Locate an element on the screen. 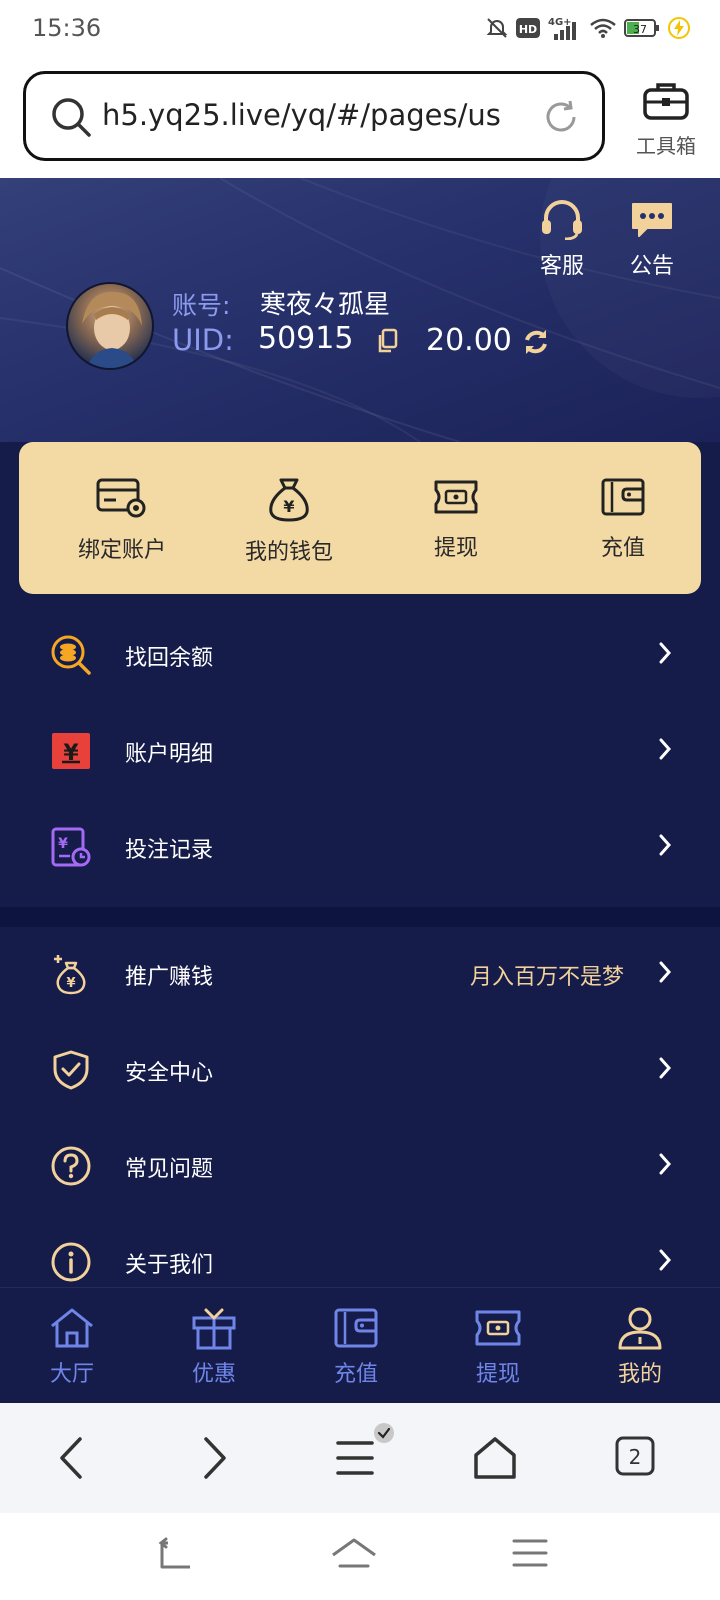 The height and width of the screenshot is (1600, 720). system-menu-icon is located at coordinates (530, 1553).